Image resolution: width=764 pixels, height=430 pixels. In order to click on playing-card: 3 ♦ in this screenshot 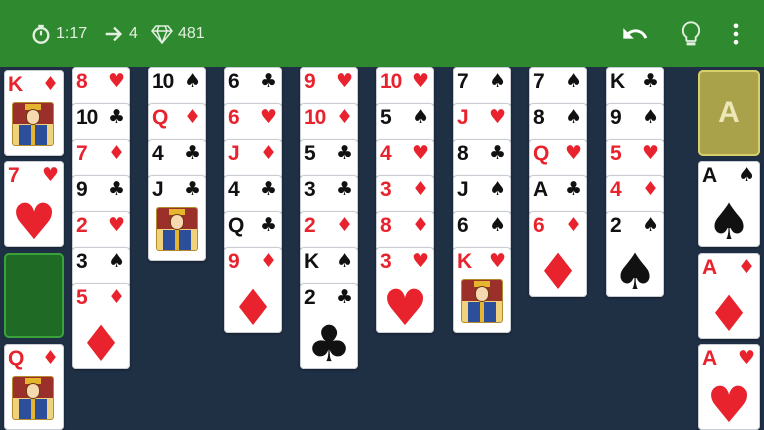, I will do `click(405, 195)`.